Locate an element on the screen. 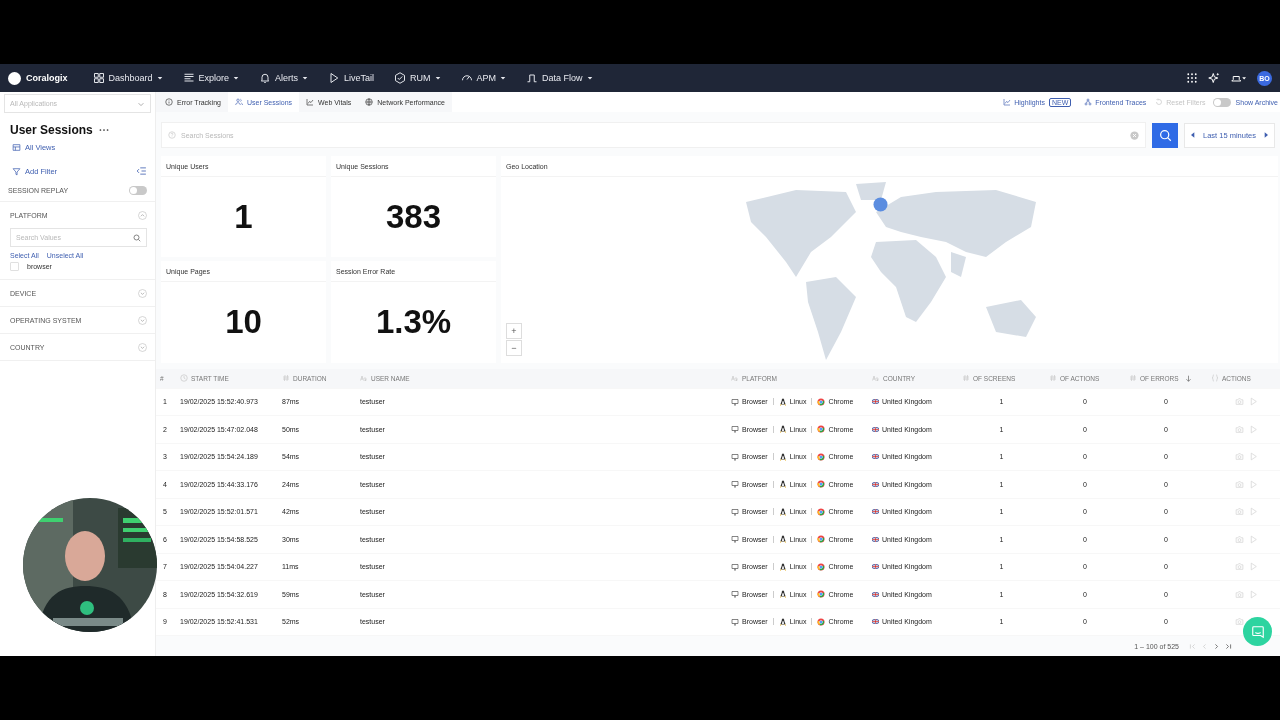 Image resolution: width=1280 pixels, height=720 pixels. globe-icon is located at coordinates (369, 102).